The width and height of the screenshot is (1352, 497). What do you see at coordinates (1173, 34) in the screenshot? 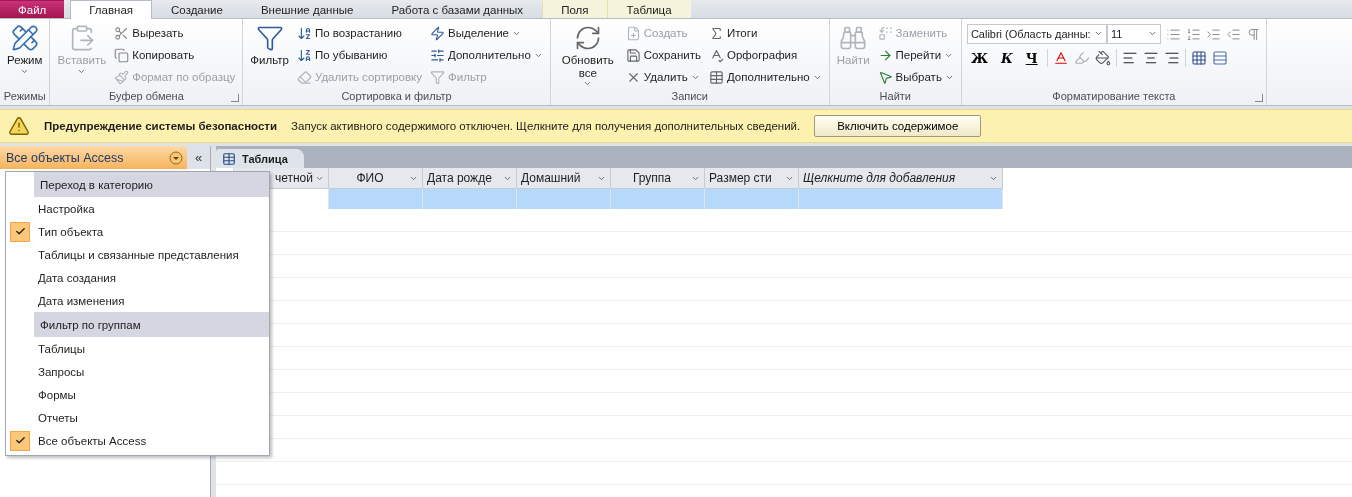
I see `bullet-list-icon` at bounding box center [1173, 34].